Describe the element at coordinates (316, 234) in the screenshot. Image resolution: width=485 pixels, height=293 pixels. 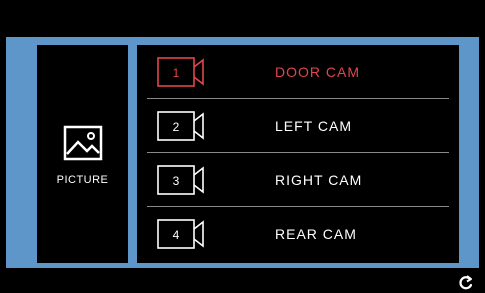
I see `camera-label: REAR CAM` at that location.